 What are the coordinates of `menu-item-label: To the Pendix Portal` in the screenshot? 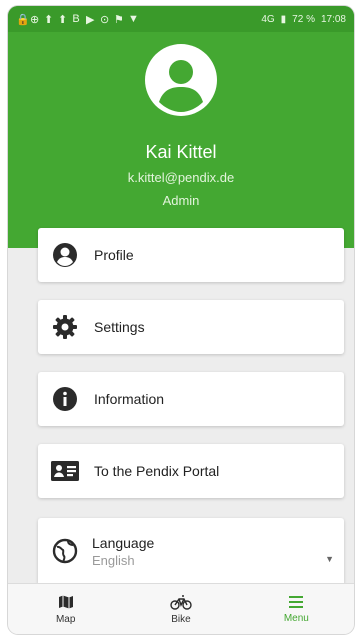 It's located at (157, 471).